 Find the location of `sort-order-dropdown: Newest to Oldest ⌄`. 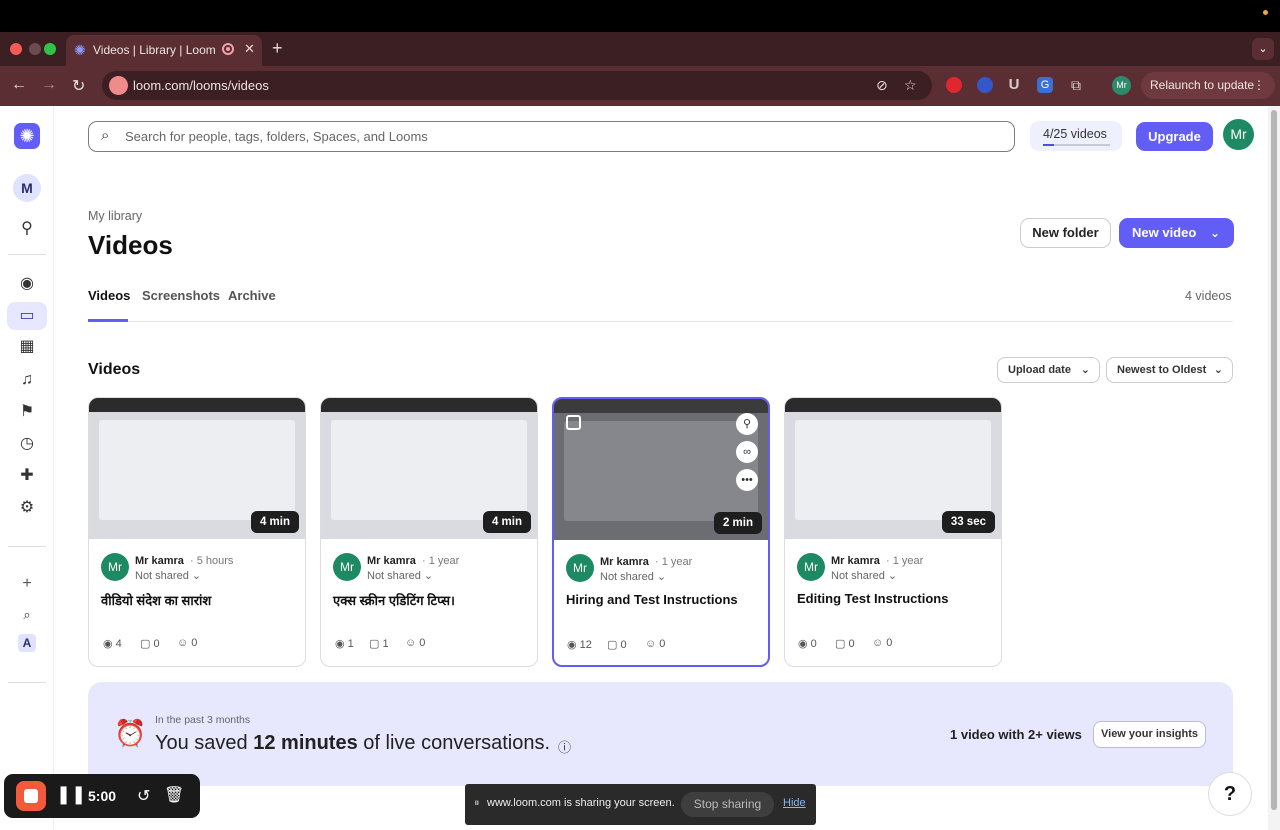

sort-order-dropdown: Newest to Oldest ⌄ is located at coordinates (1169, 370).